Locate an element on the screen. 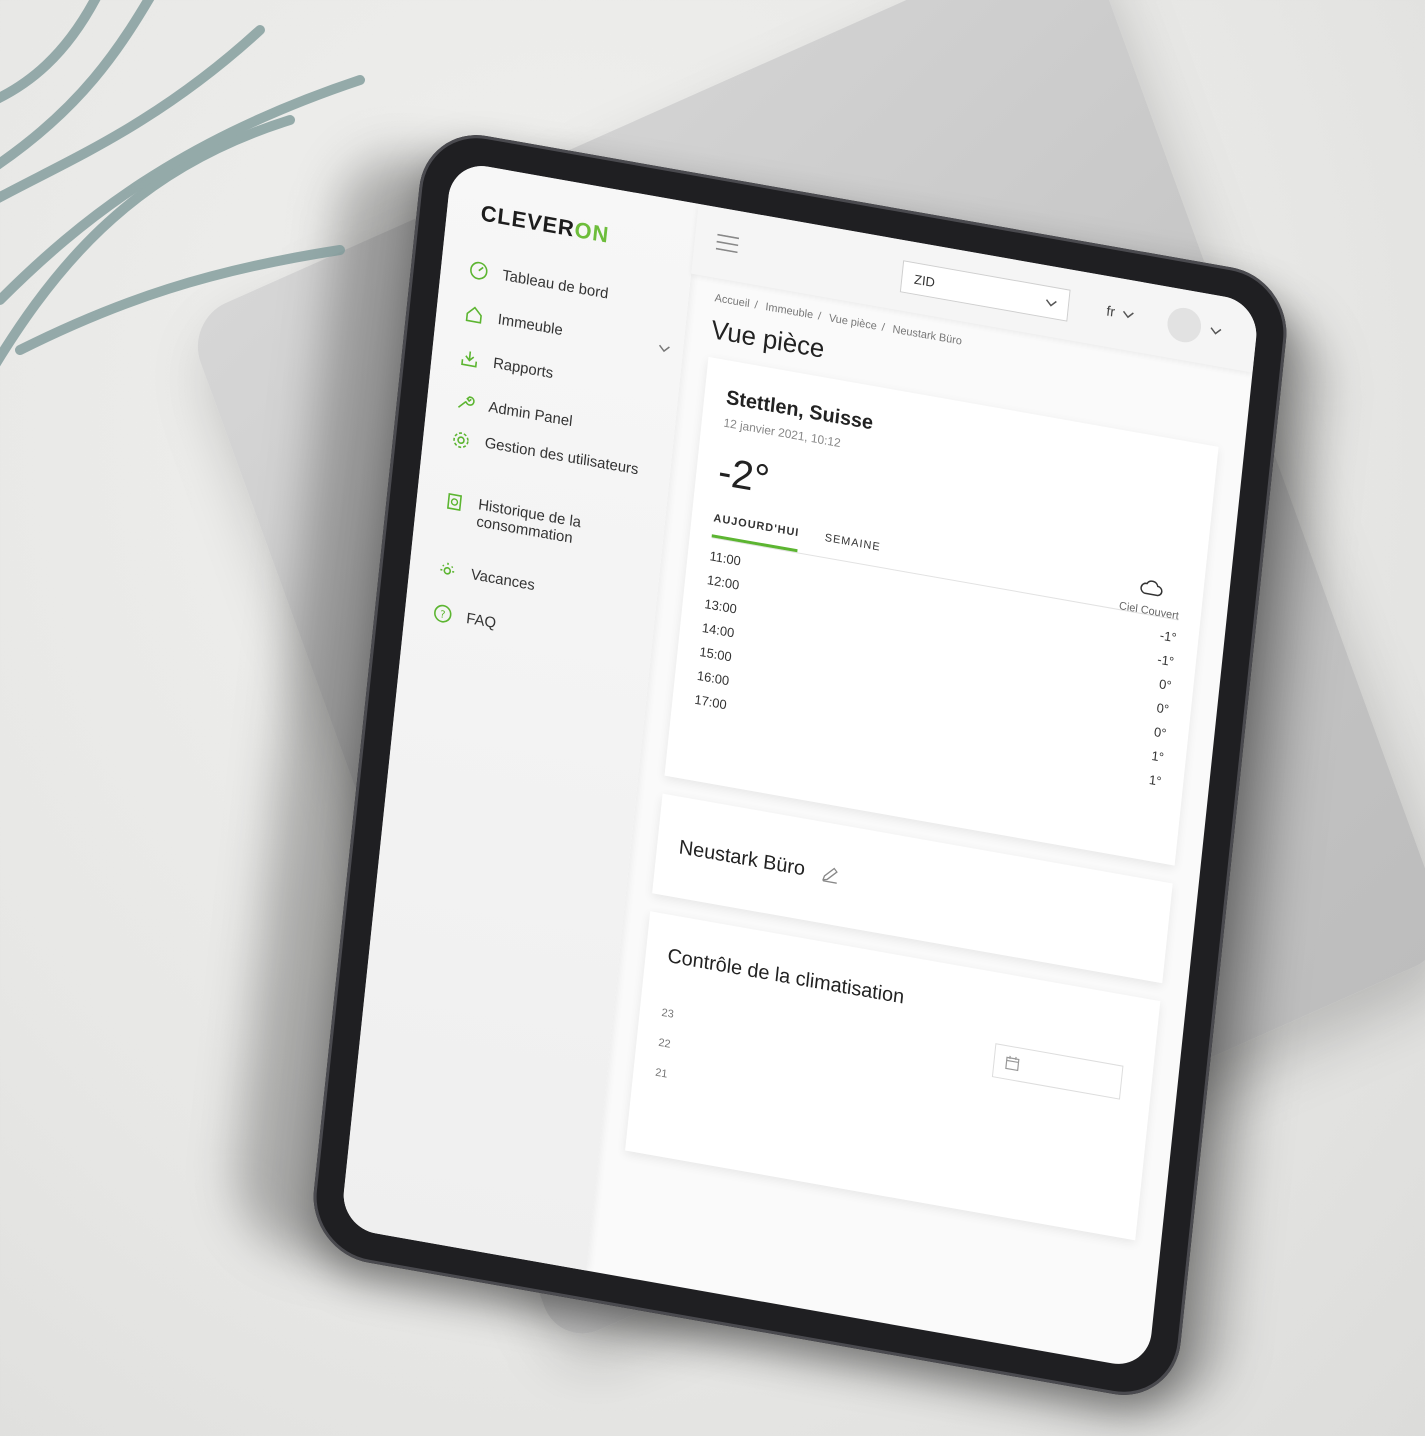 This screenshot has height=1436, width=1425. sun-icon is located at coordinates (447, 568).